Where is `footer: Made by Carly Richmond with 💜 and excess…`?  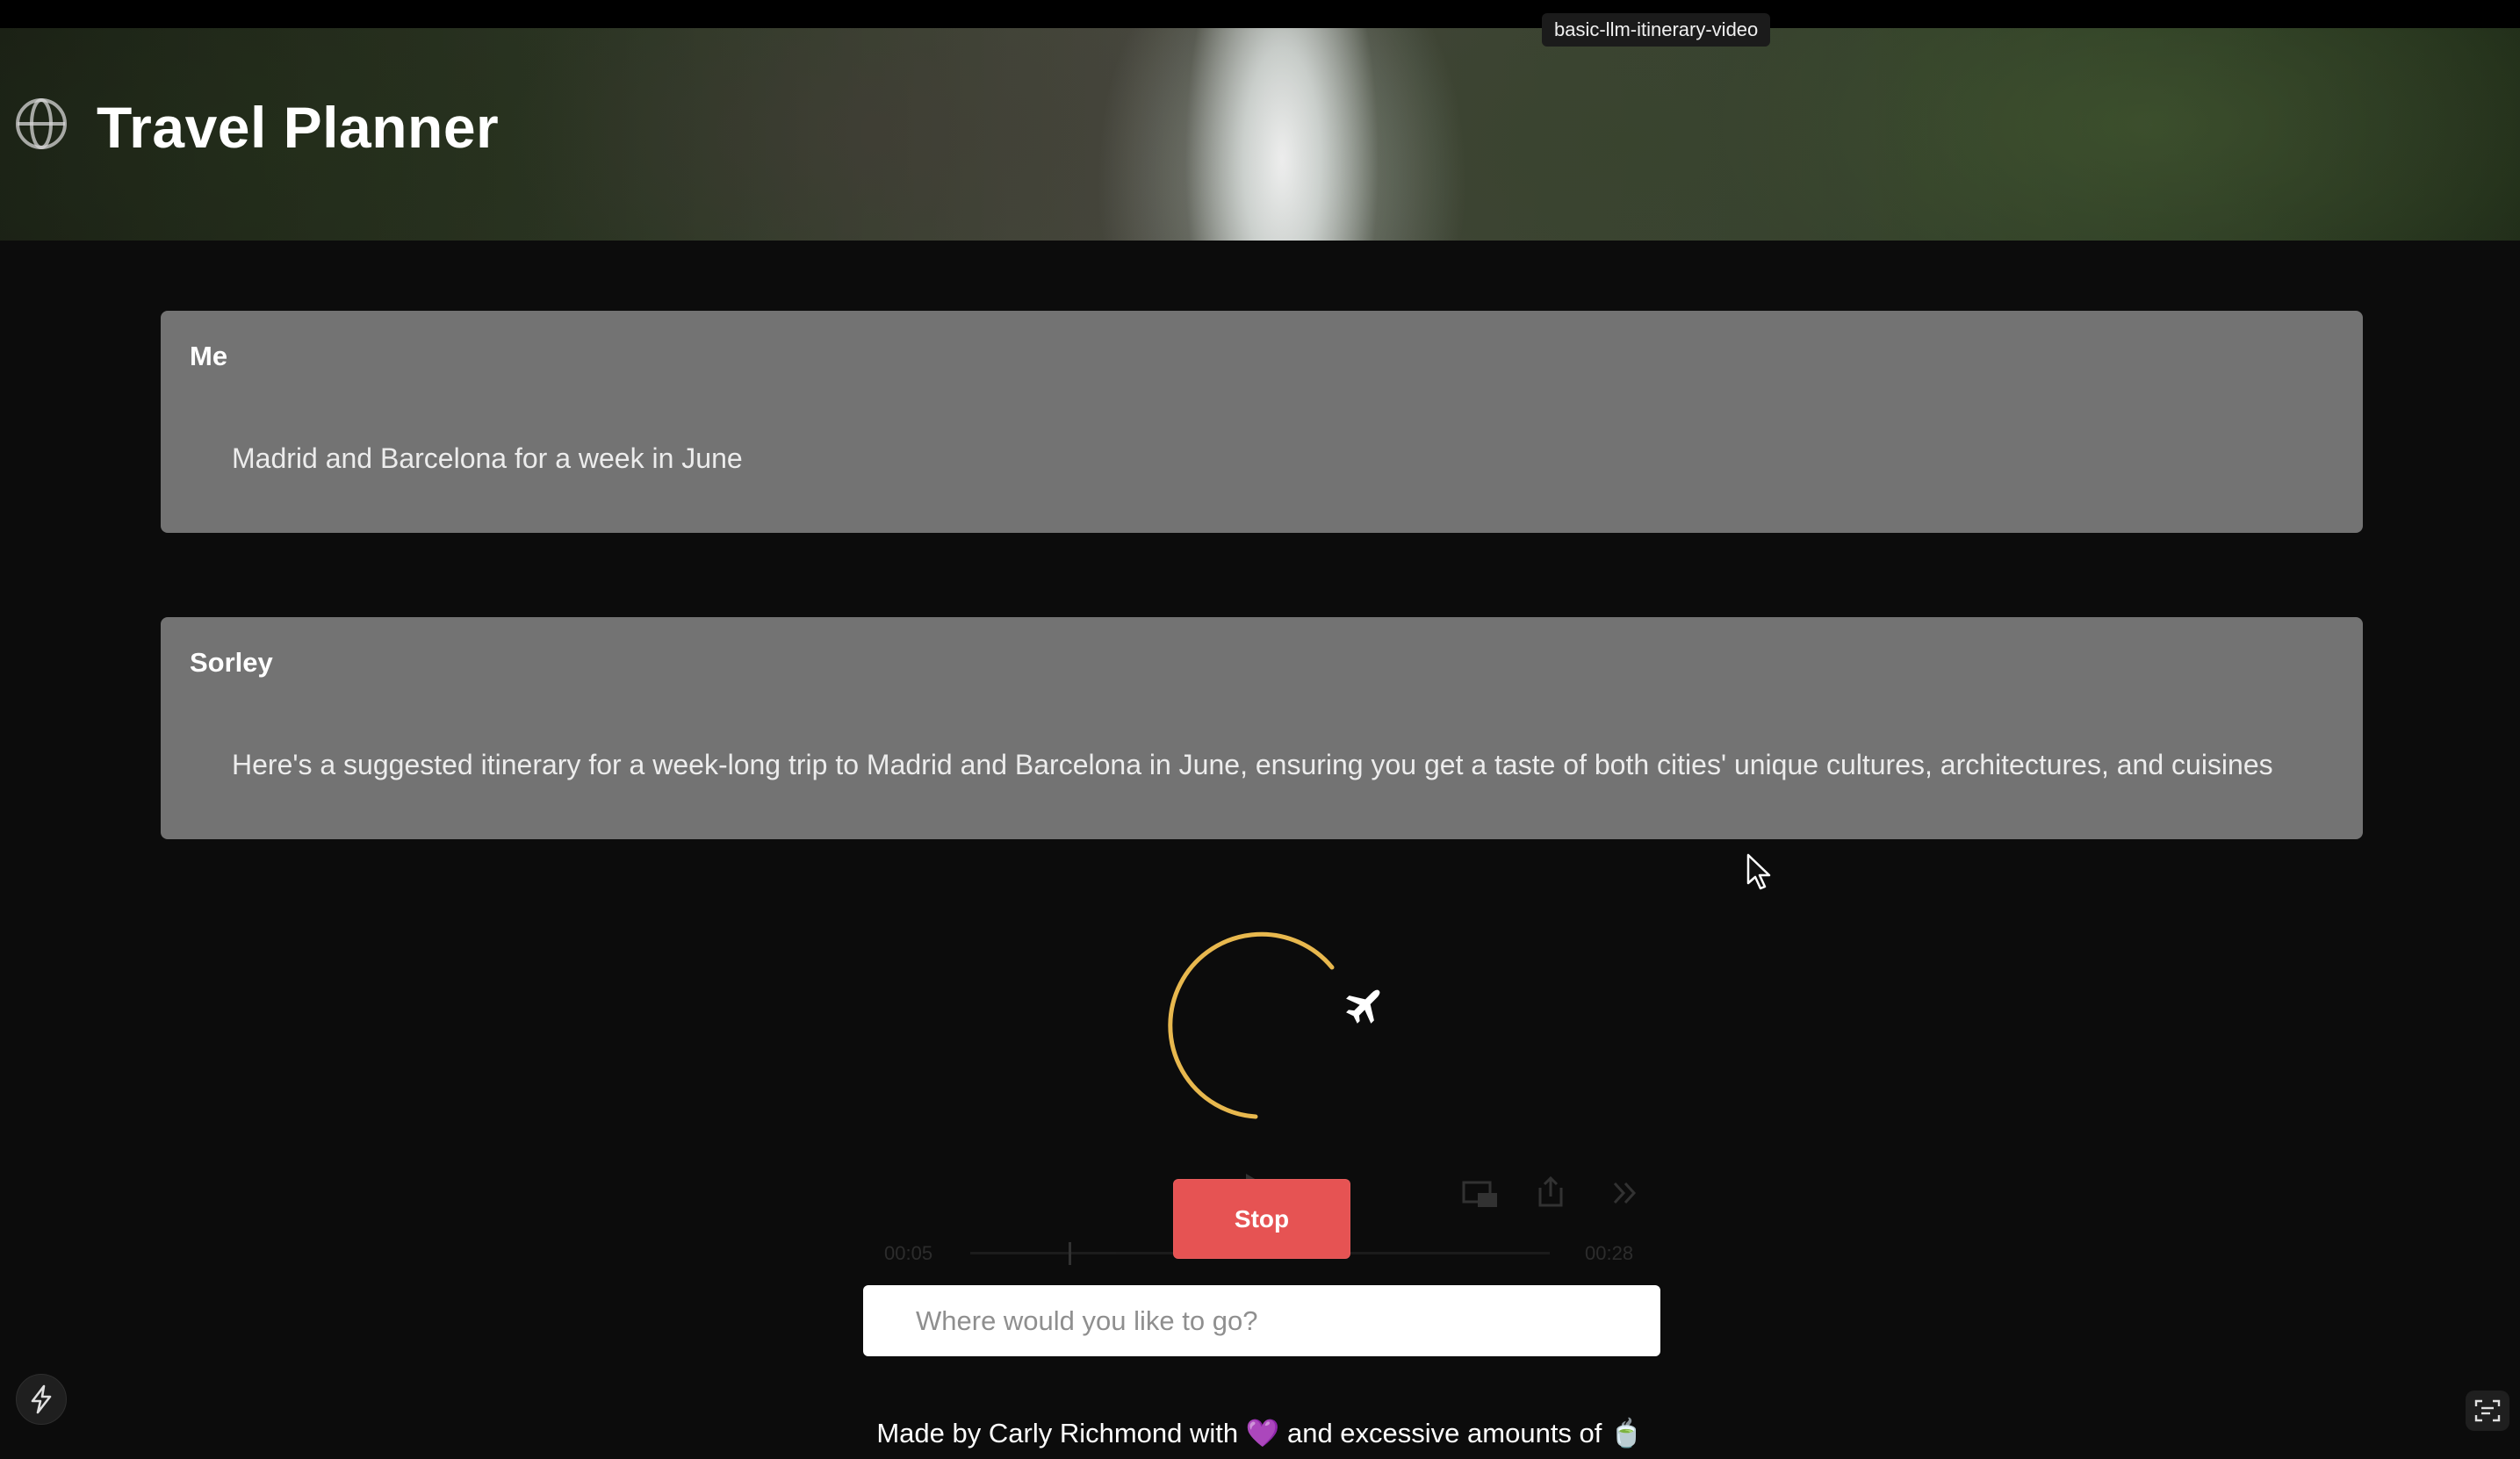 footer: Made by Carly Richmond with 💜 and excess… is located at coordinates (1260, 1433).